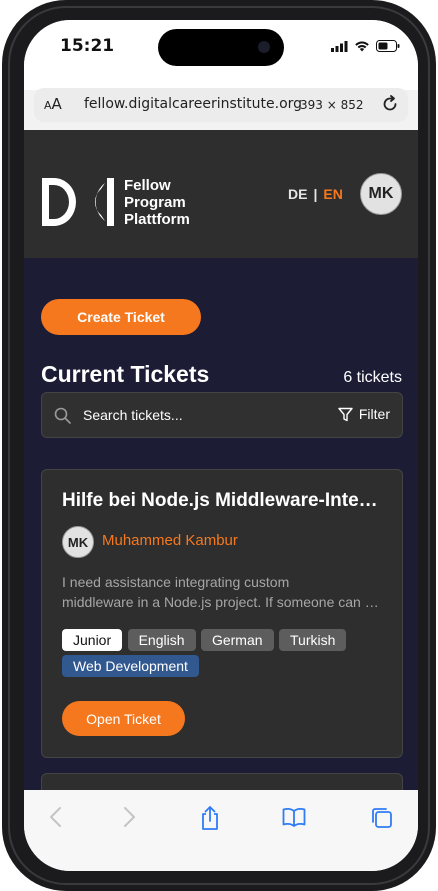  What do you see at coordinates (222, 781) in the screenshot?
I see `ticket-card-next` at bounding box center [222, 781].